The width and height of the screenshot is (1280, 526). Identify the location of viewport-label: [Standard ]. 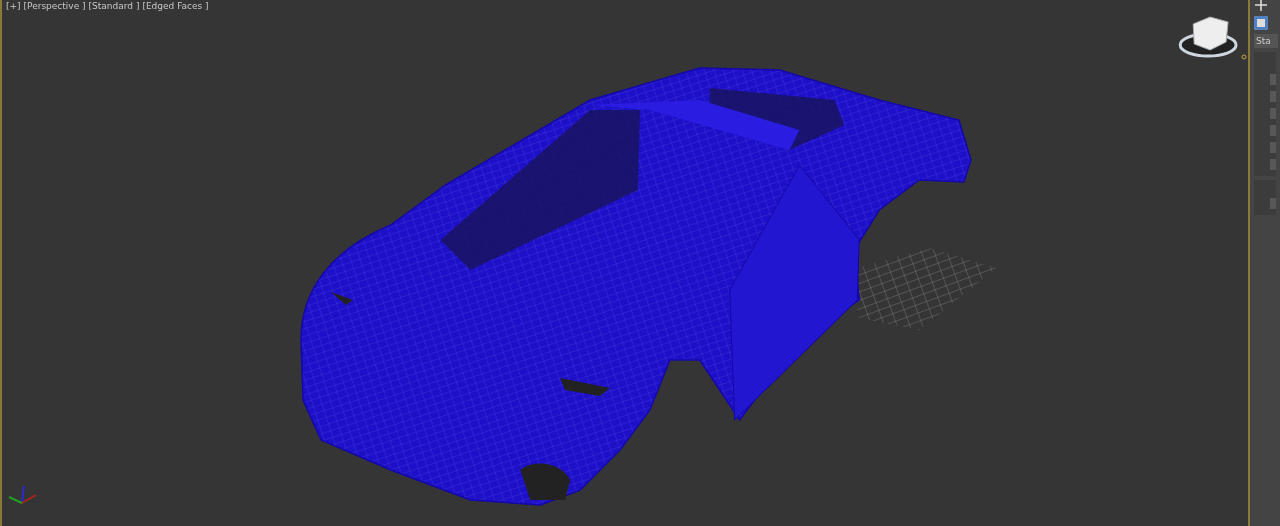
(114, 6).